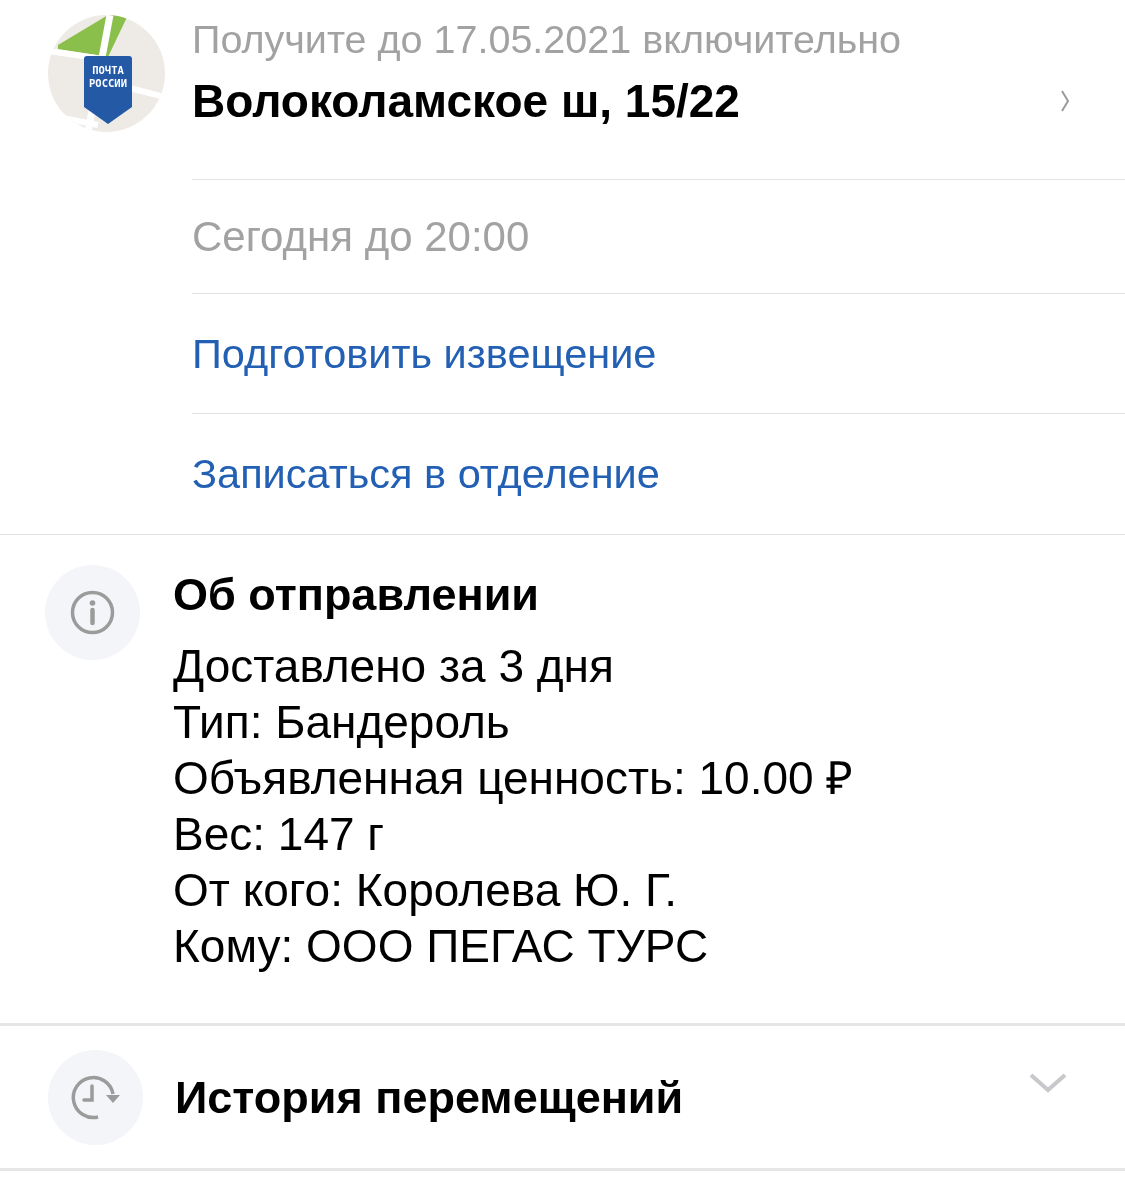 The image size is (1125, 1179). What do you see at coordinates (466, 101) in the screenshot?
I see `office-address: Волоколамское ш, 15/22` at bounding box center [466, 101].